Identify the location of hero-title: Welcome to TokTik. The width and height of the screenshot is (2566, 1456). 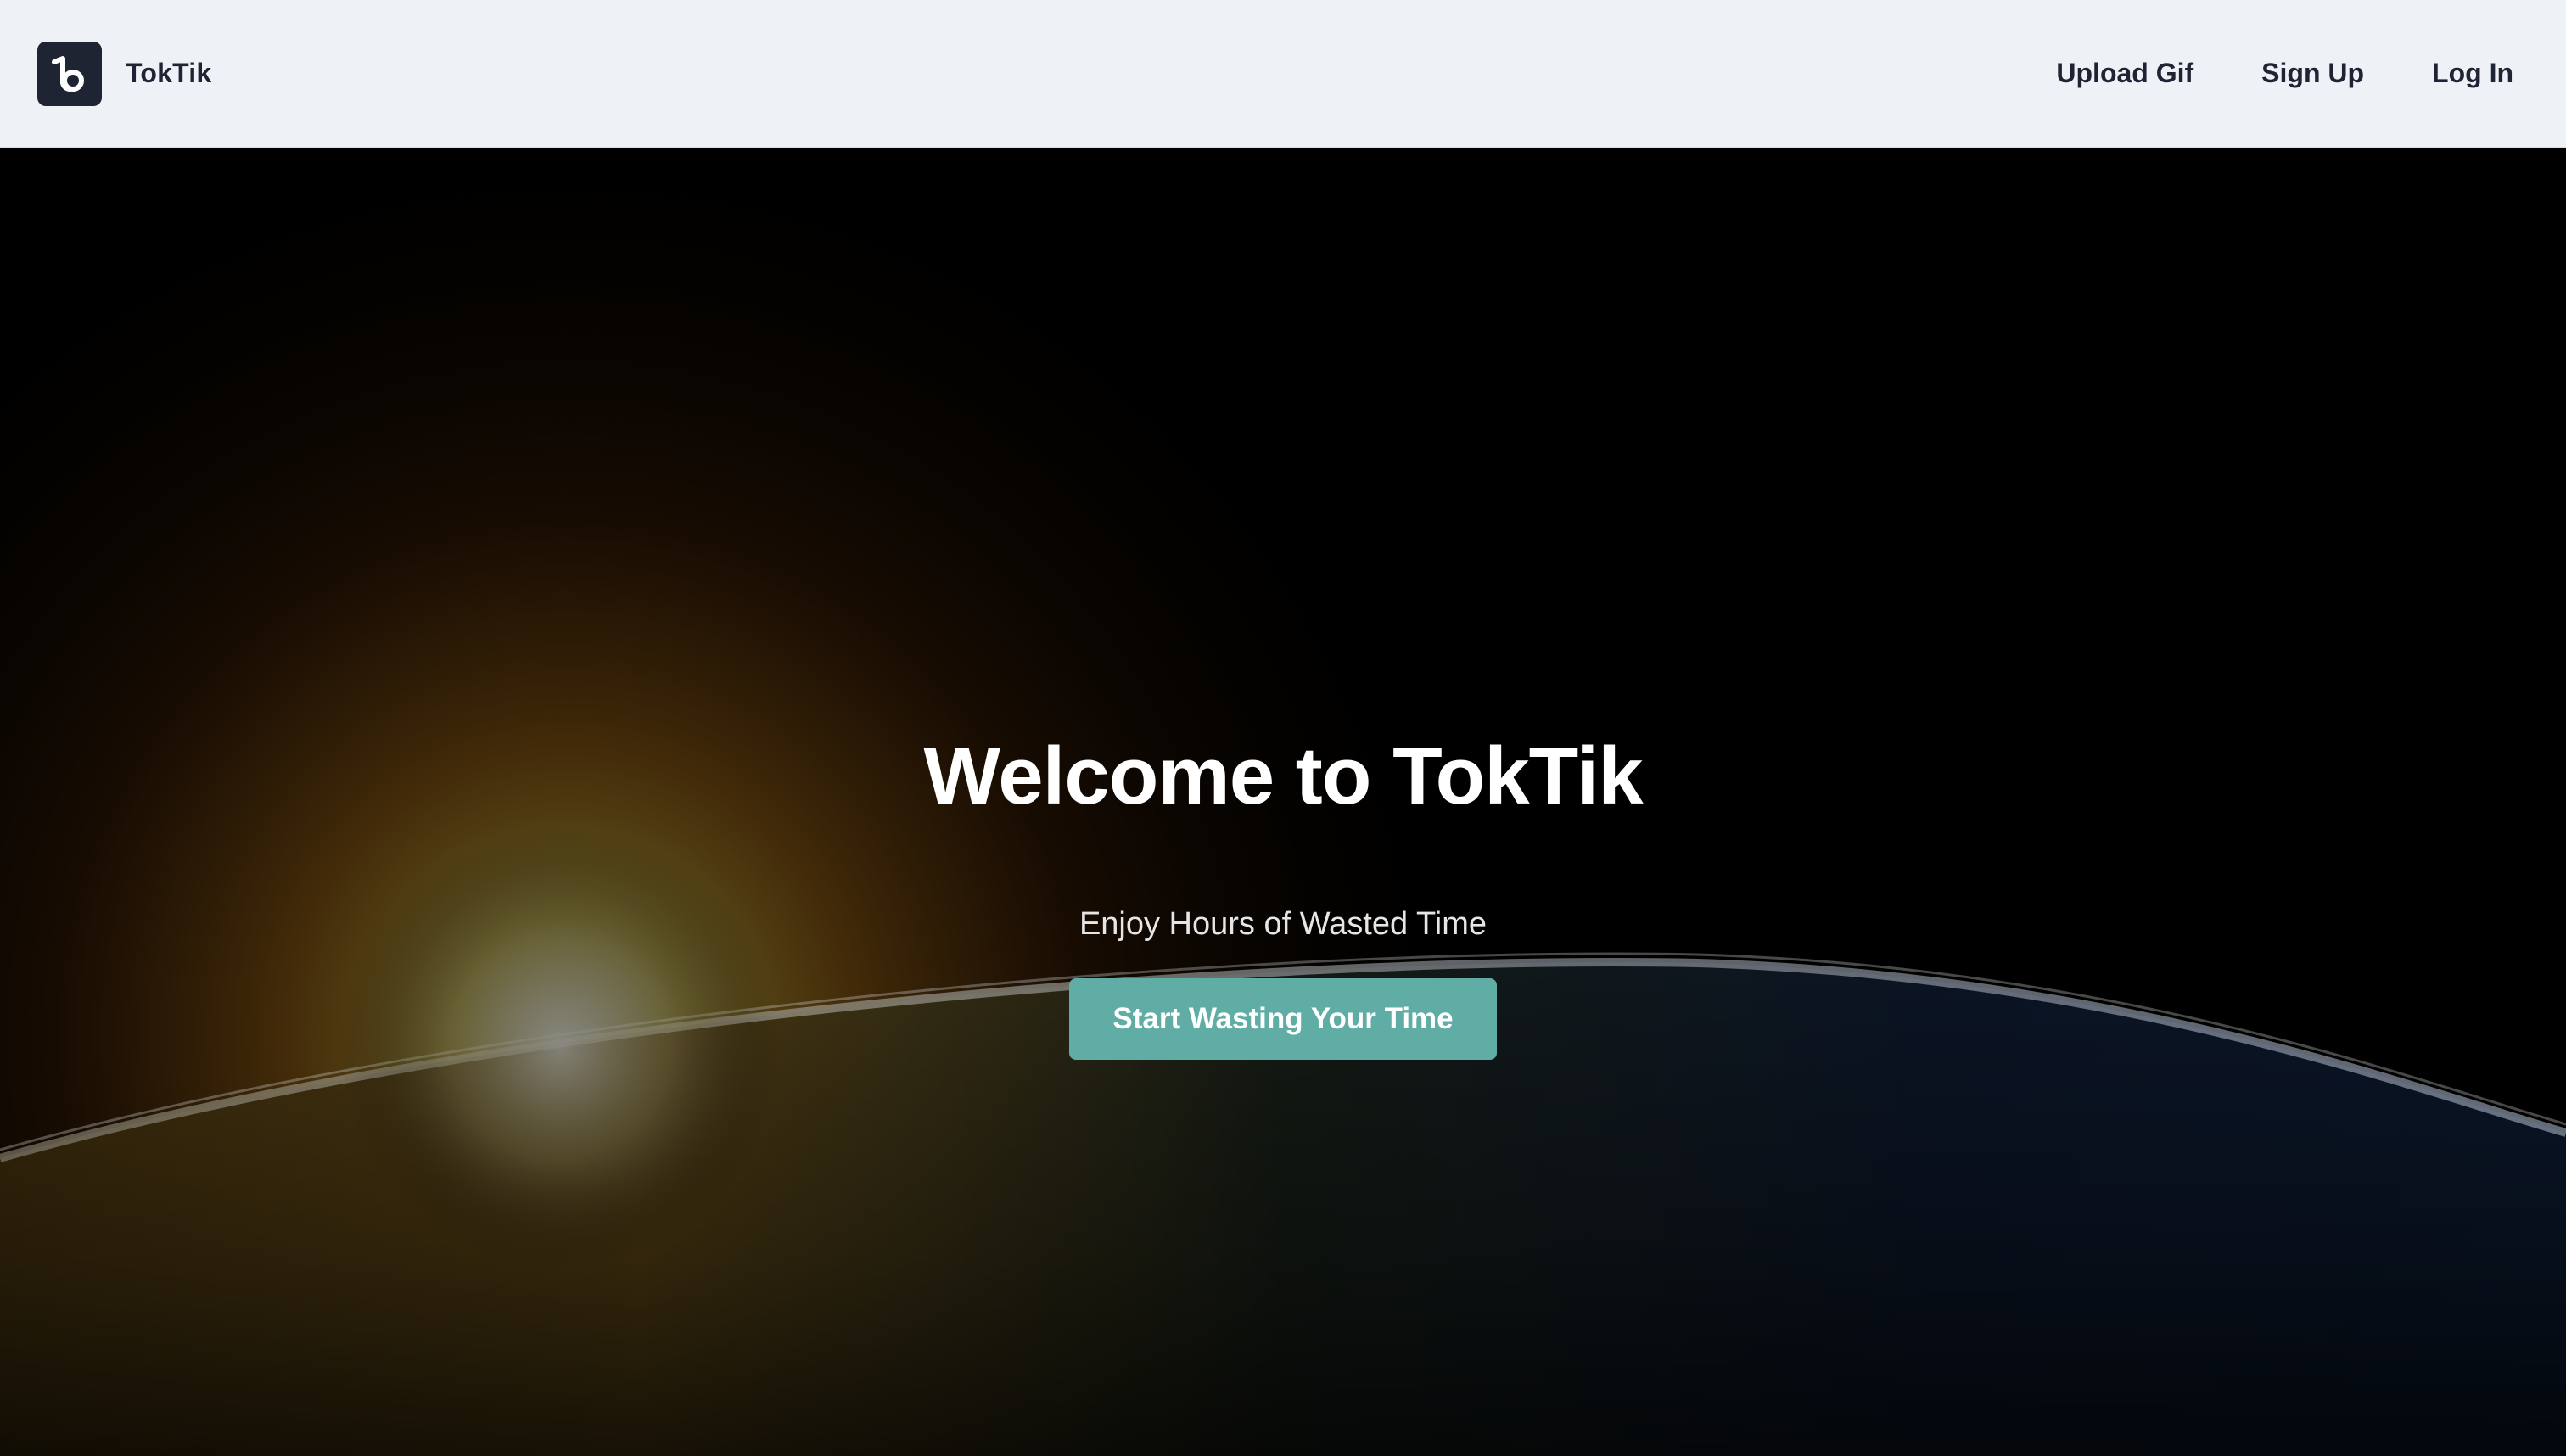
(1283, 776).